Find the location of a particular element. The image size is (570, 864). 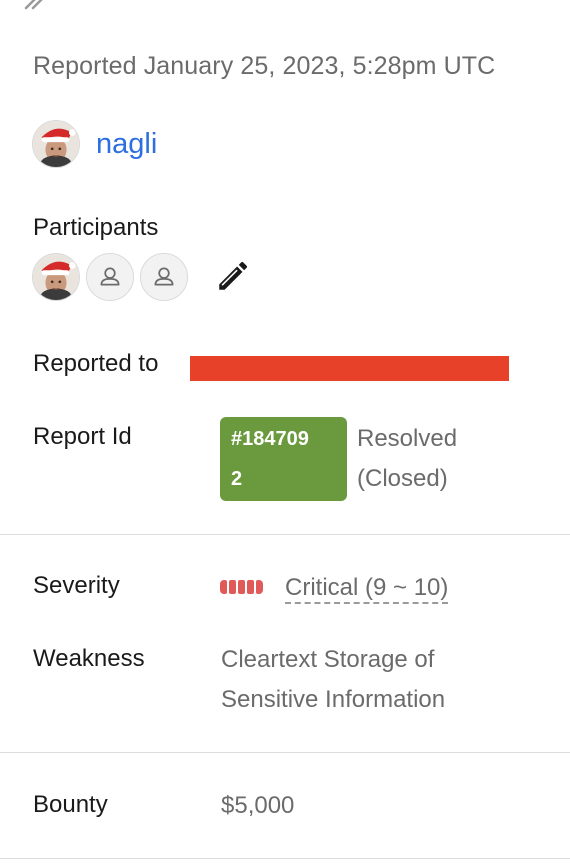

report-id-label: Report Id is located at coordinates (82, 436).